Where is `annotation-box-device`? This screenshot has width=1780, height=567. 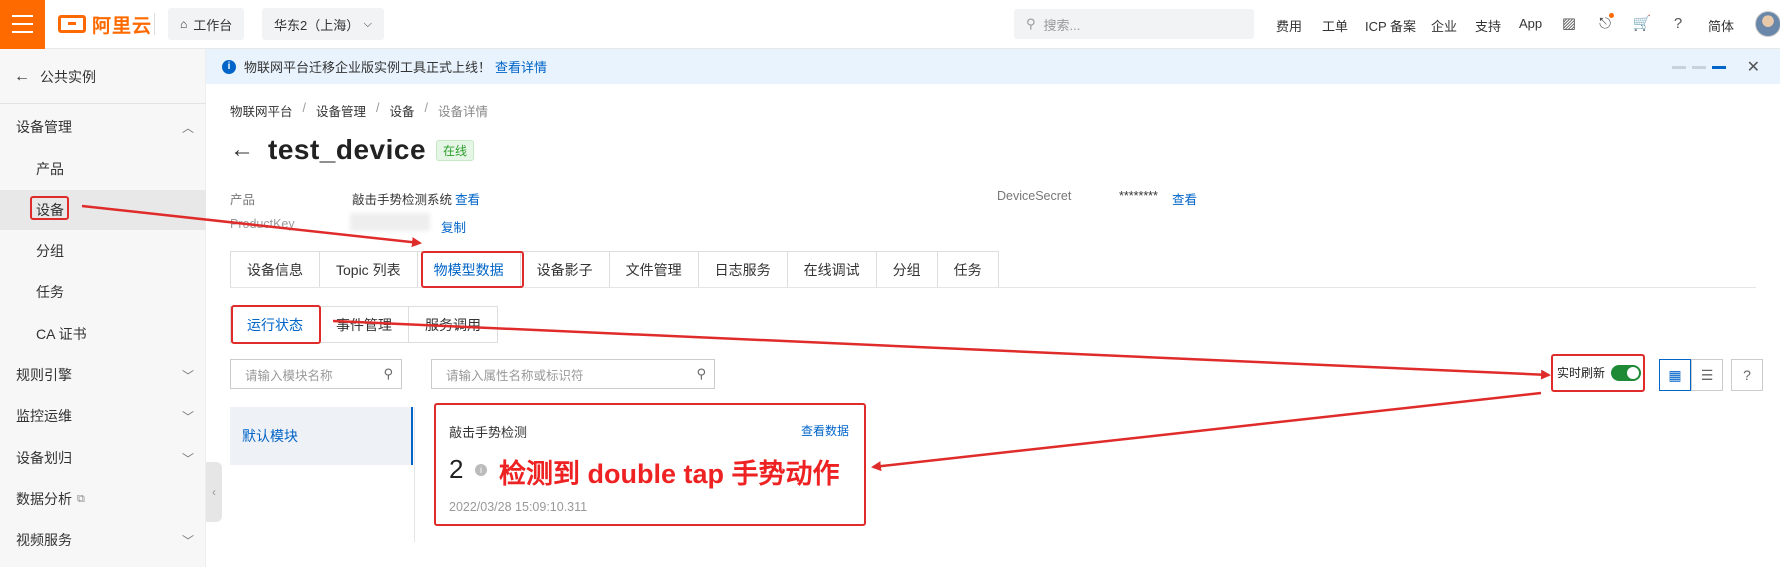
annotation-box-device is located at coordinates (49, 208).